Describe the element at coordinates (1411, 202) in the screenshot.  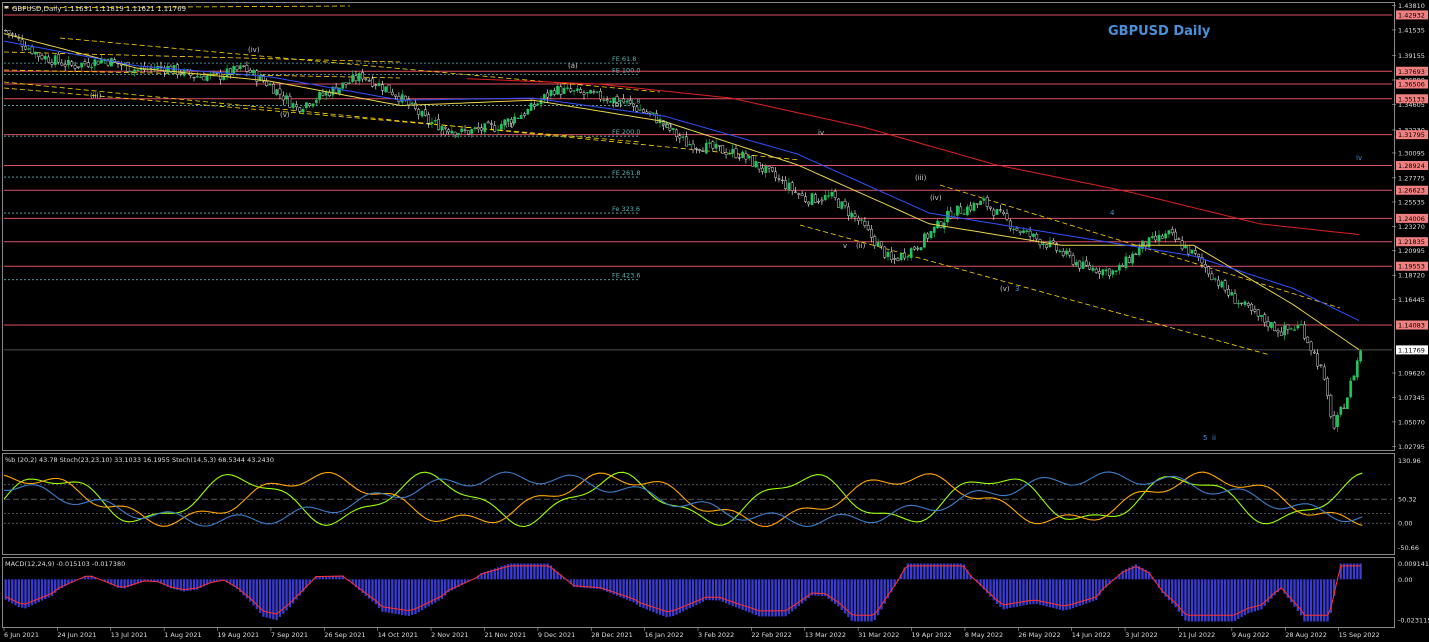
I see `y-tick-label-8: 1.25535` at that location.